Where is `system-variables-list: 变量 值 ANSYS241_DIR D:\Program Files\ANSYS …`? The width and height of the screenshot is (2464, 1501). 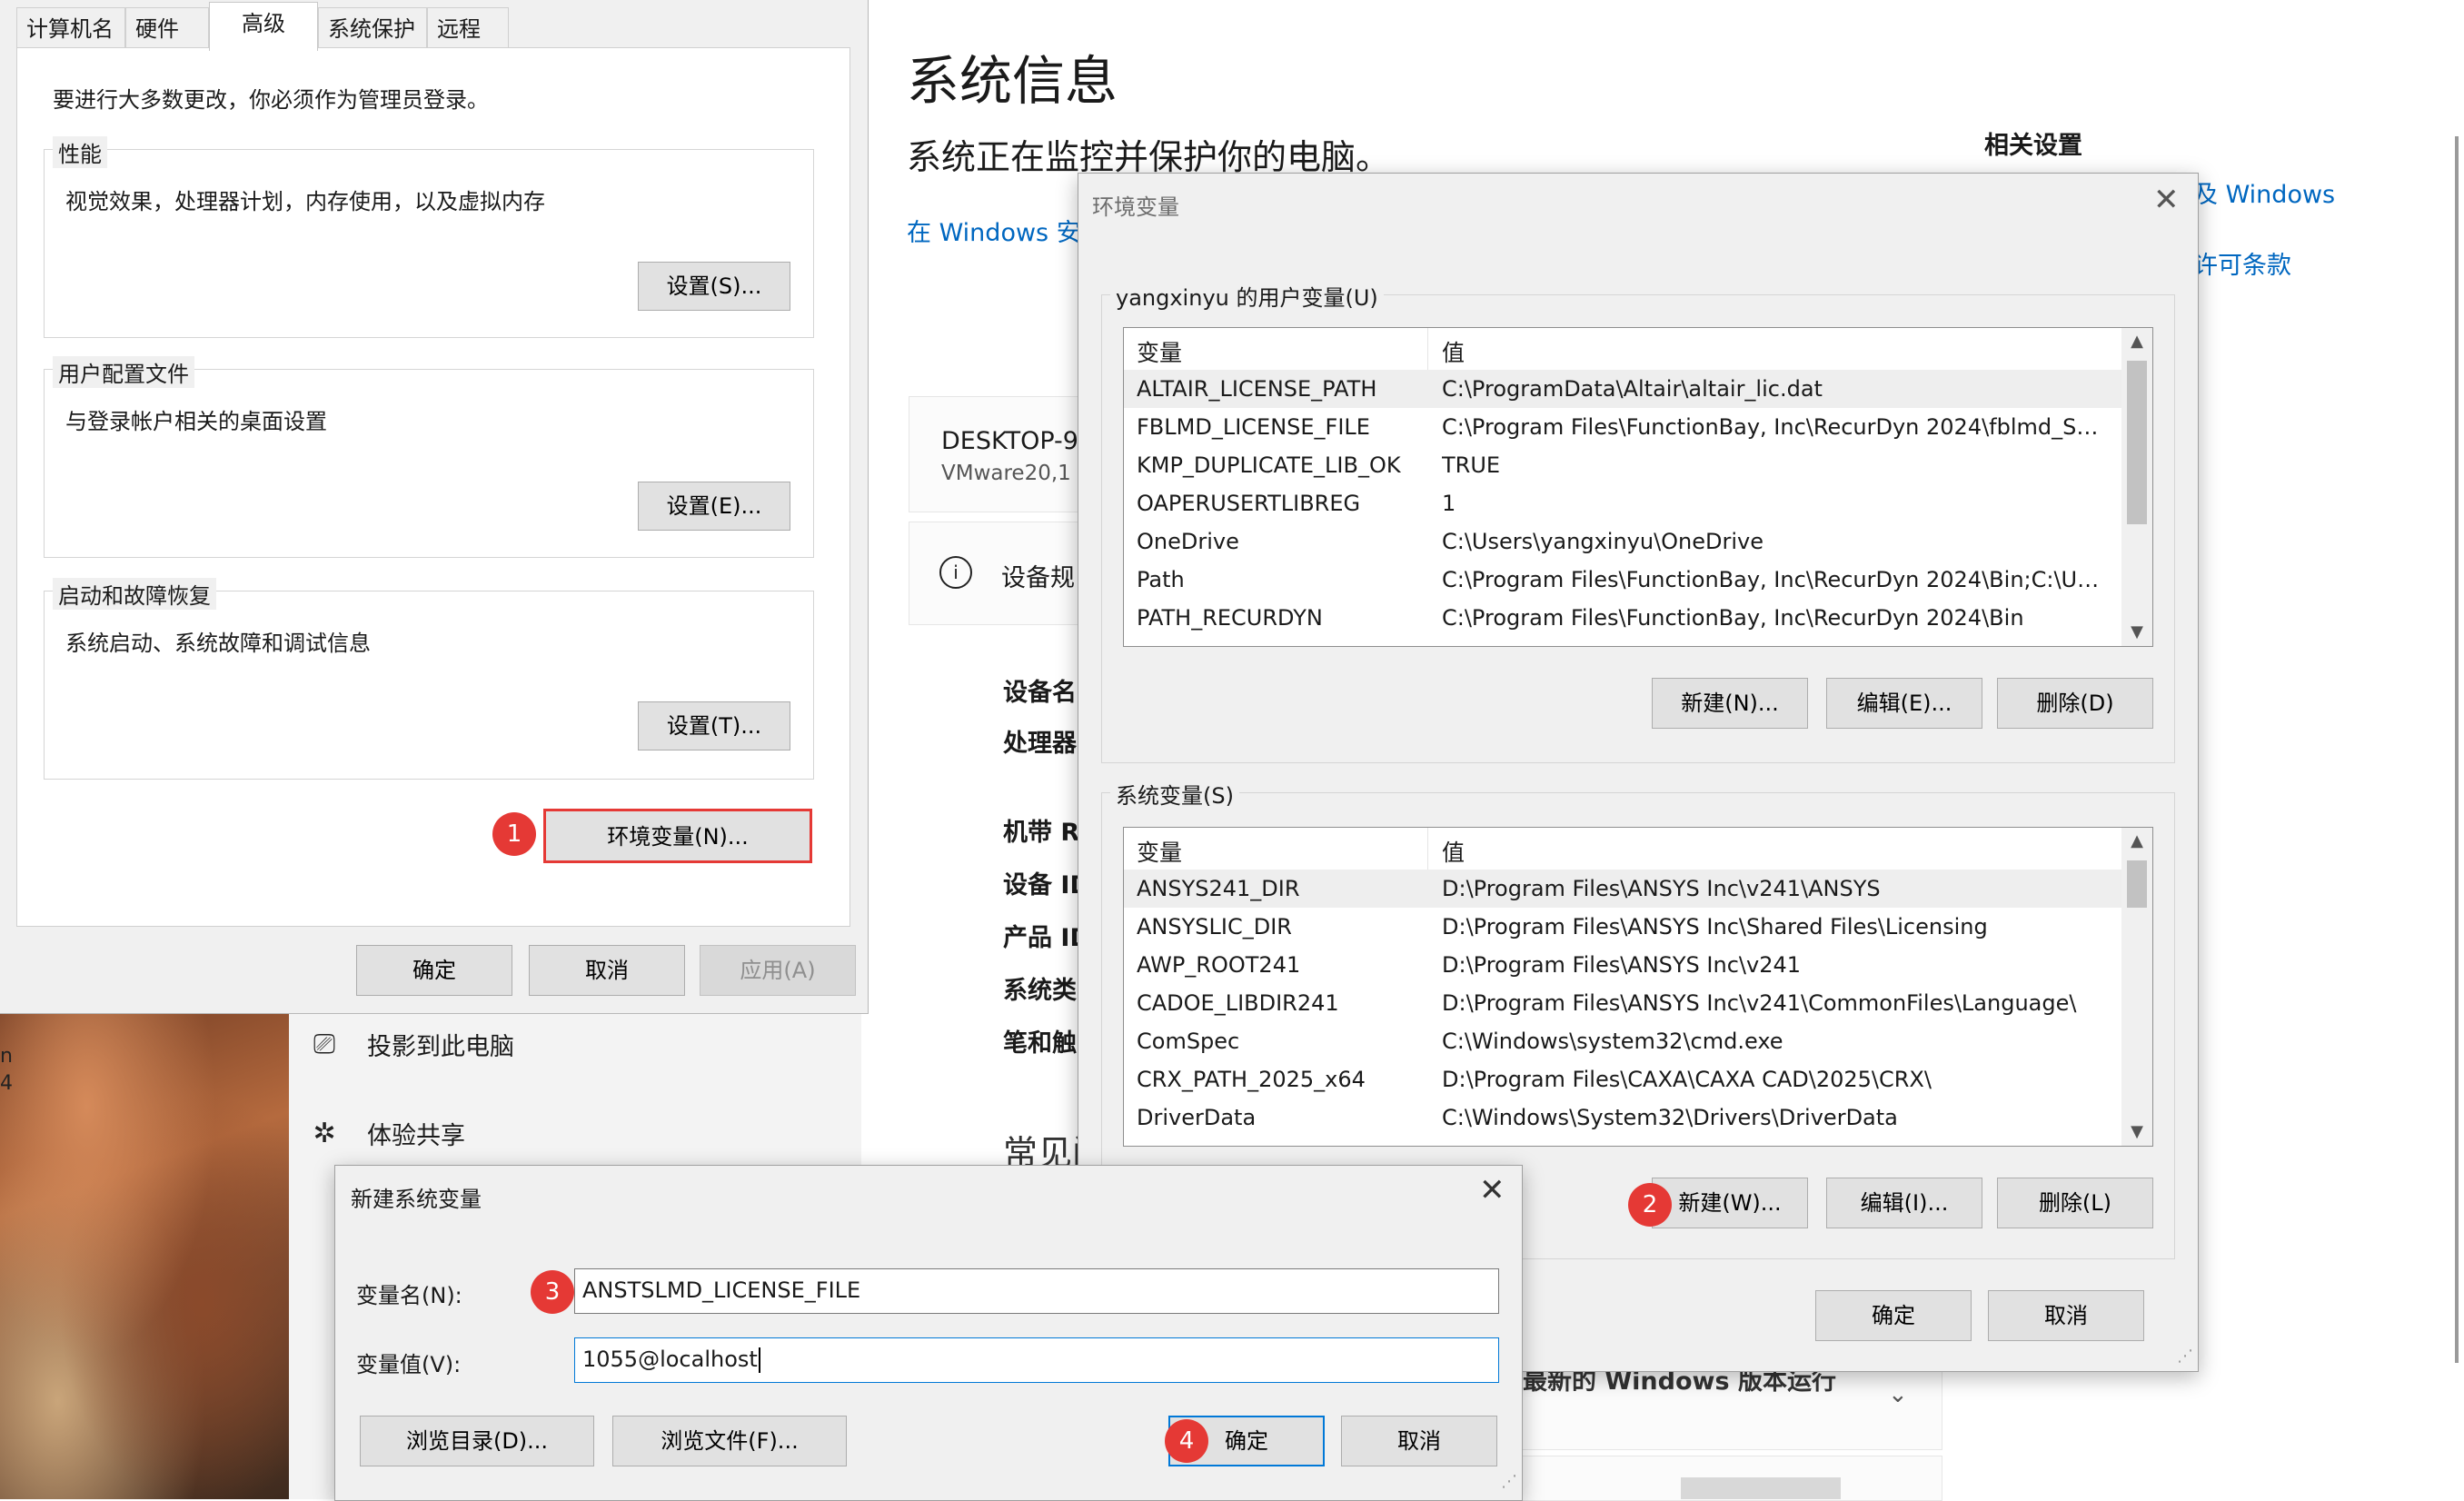 system-variables-list: 变量 值 ANSYS241_DIR D:\Program Files\ANSYS … is located at coordinates (1638, 987).